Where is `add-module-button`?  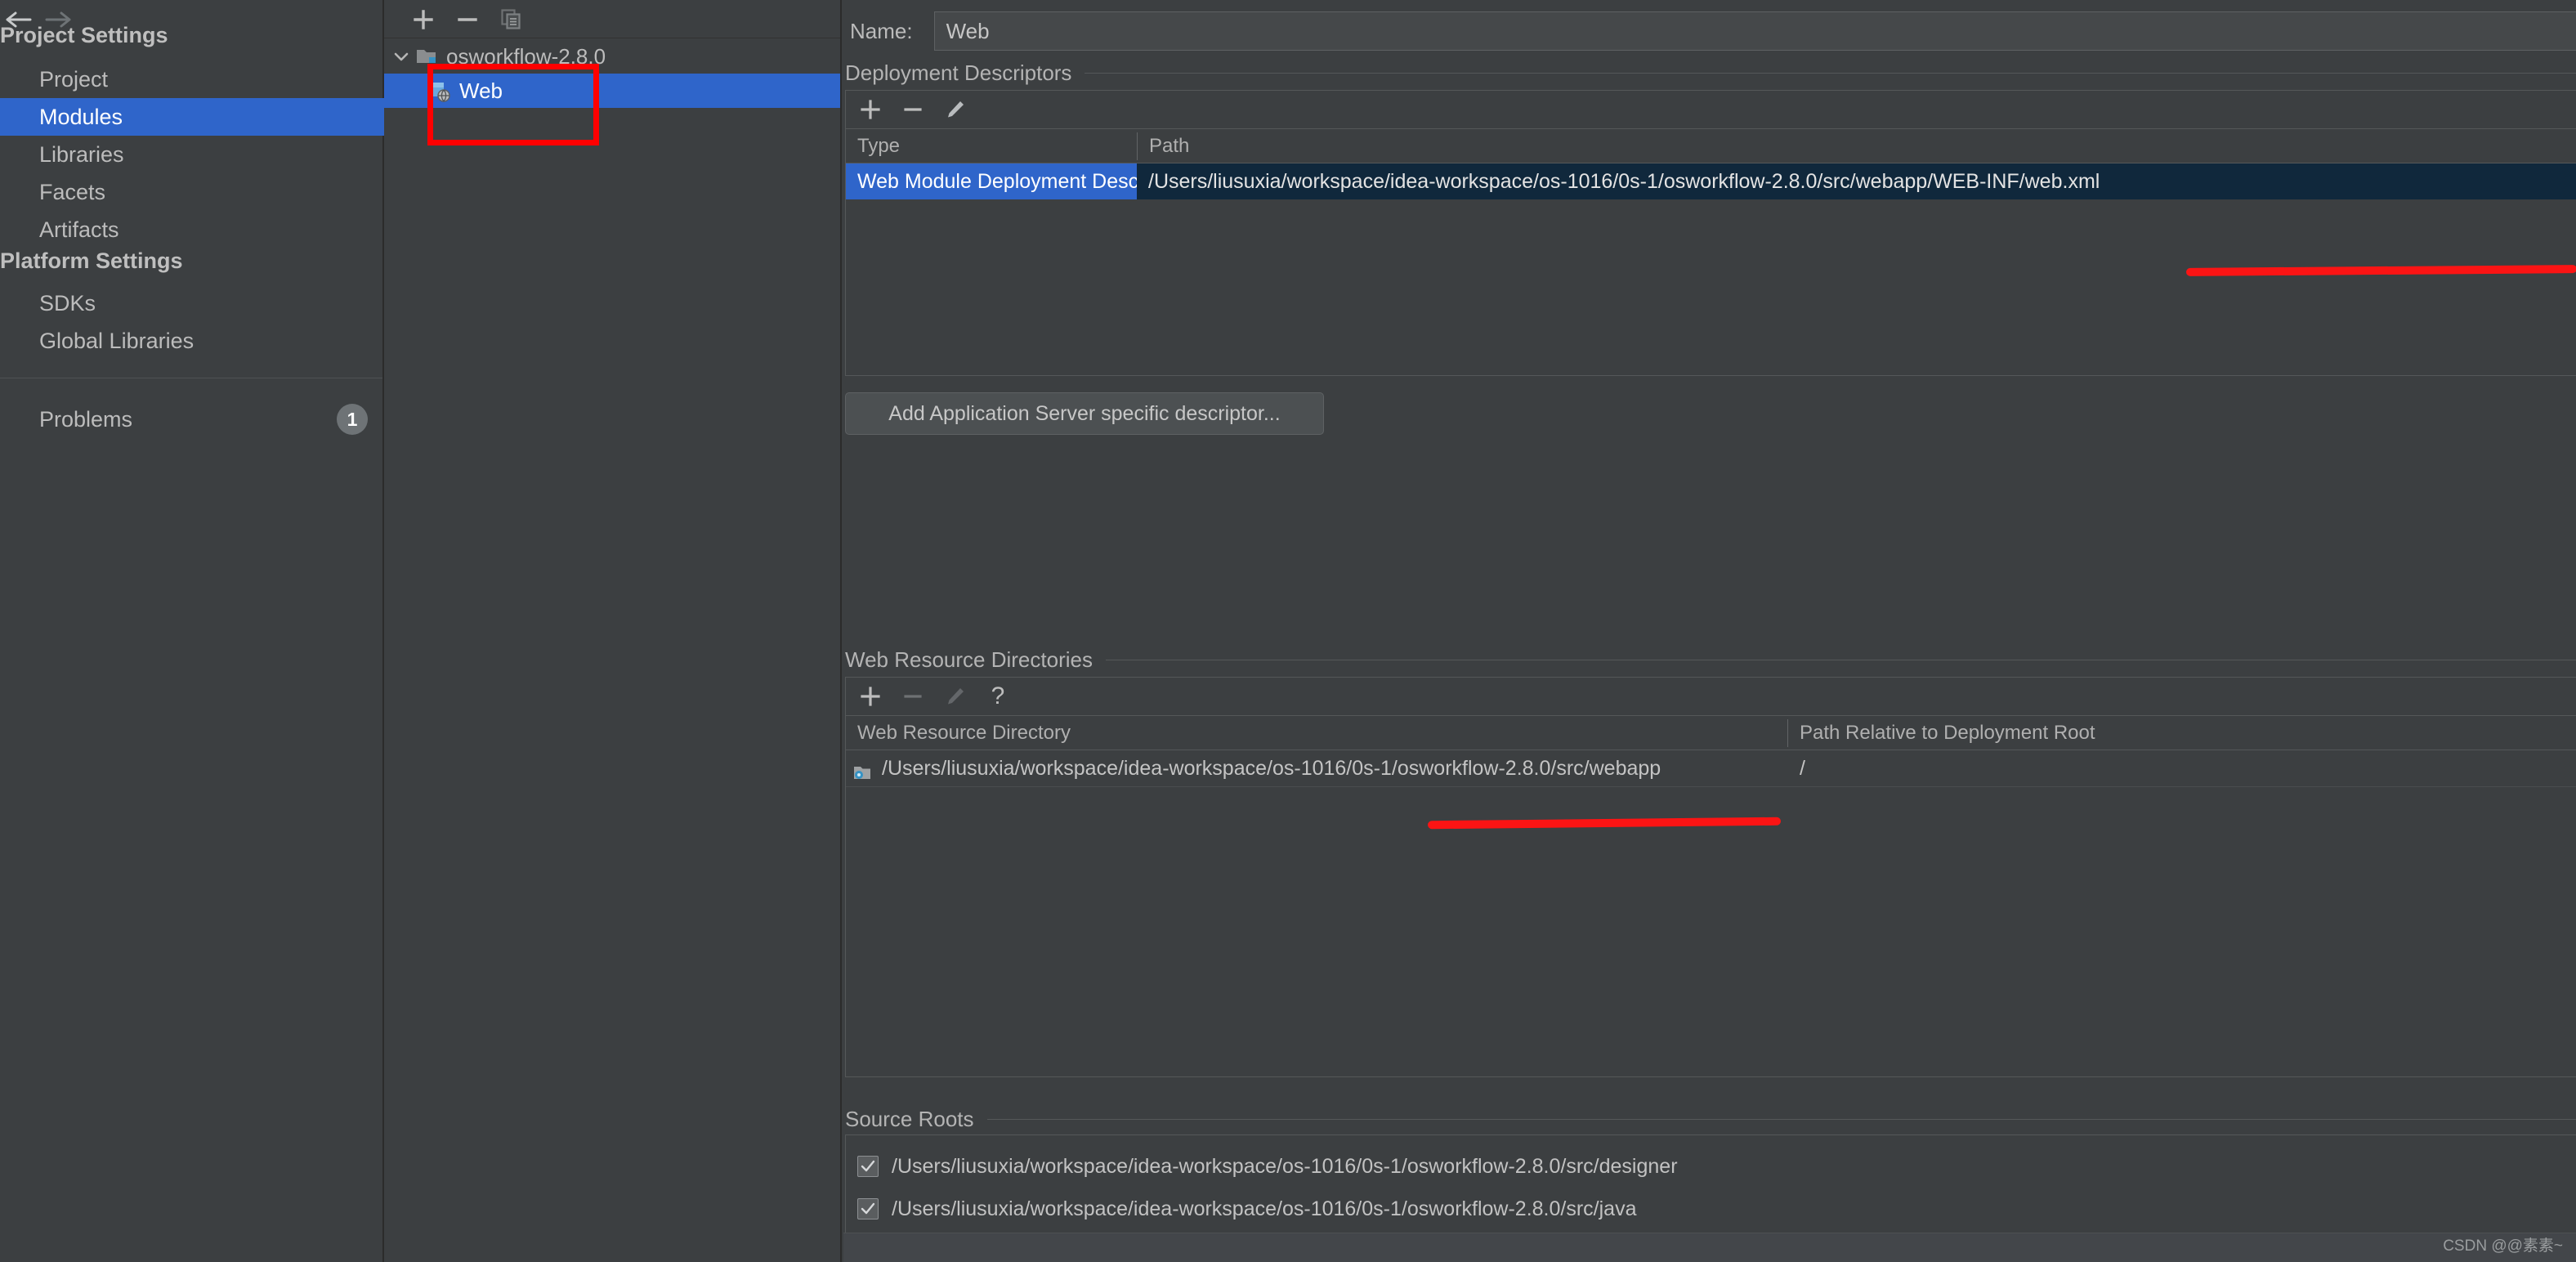 add-module-button is located at coordinates (423, 19).